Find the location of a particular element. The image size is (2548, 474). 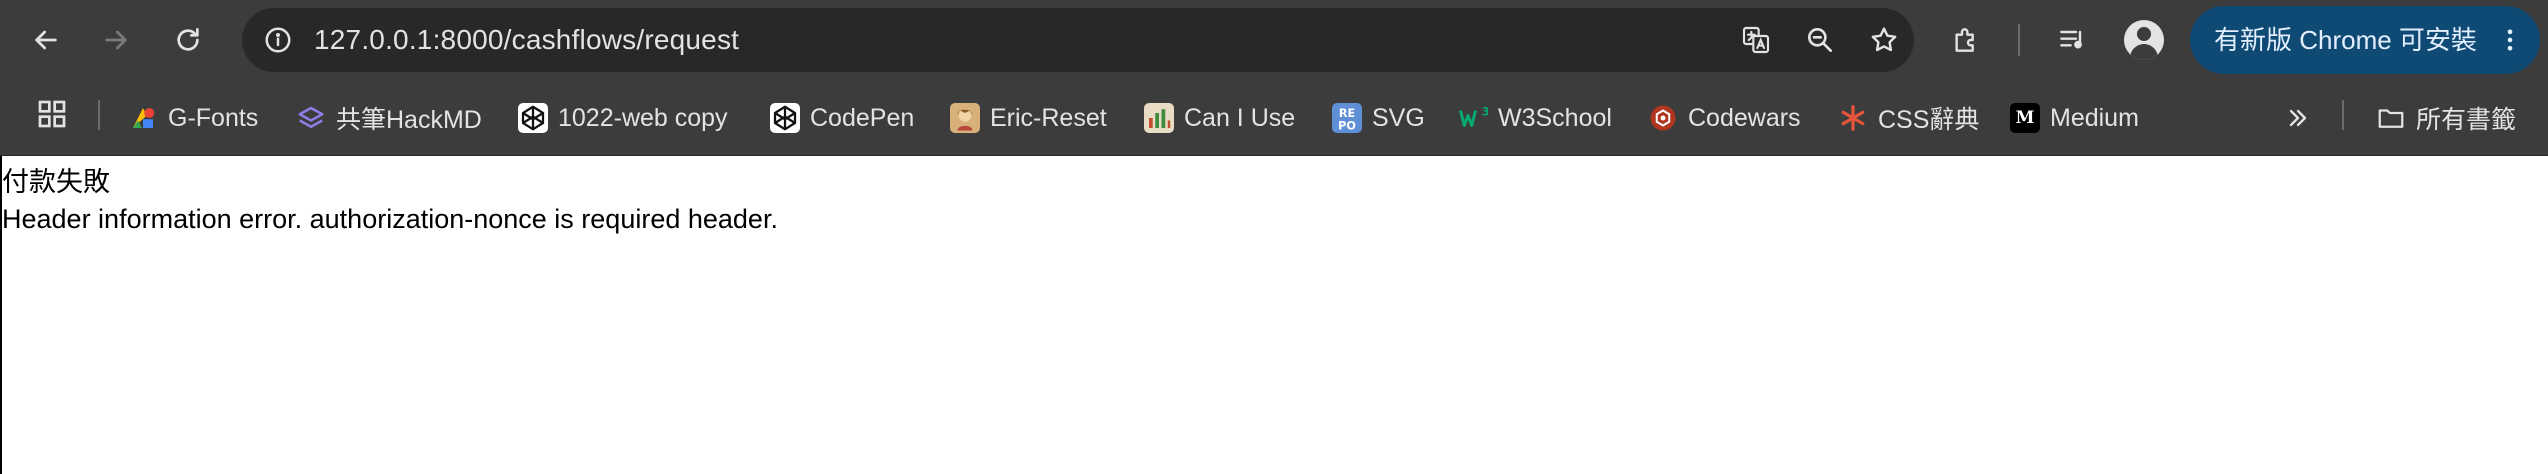

arrow-right-icon is located at coordinates (116, 40).